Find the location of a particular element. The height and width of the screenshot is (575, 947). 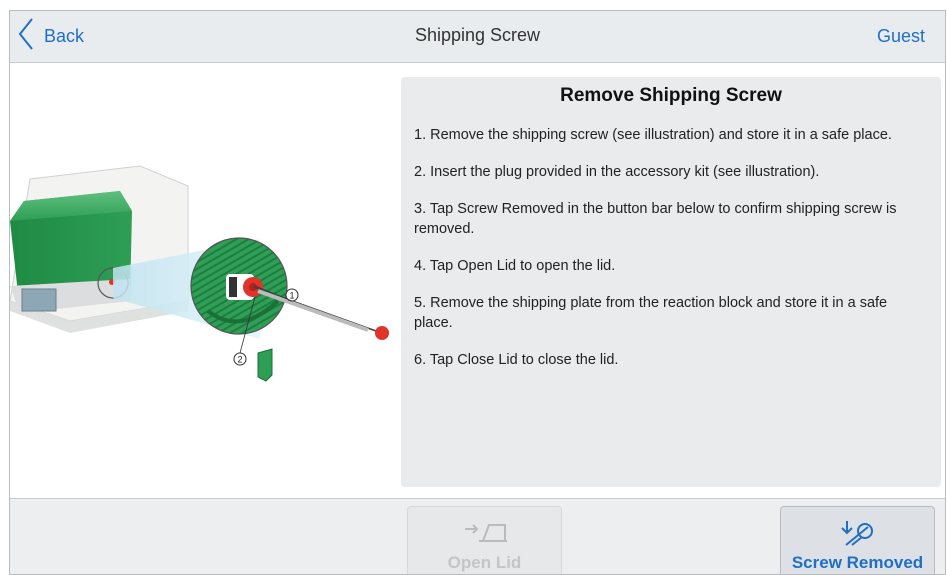

open-lid-button: Open Lid is located at coordinates (484, 540).